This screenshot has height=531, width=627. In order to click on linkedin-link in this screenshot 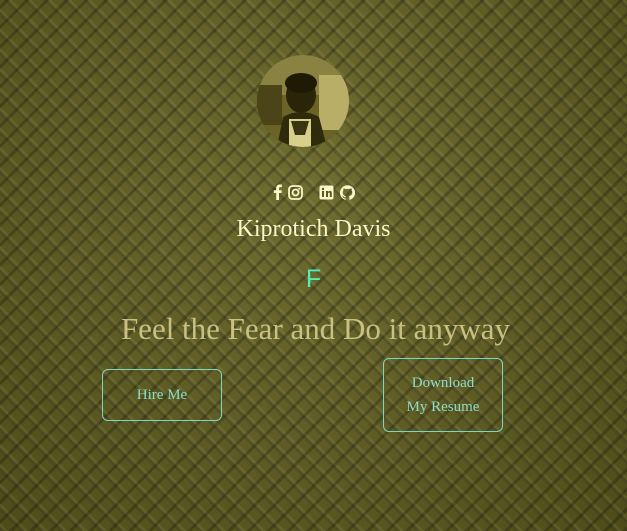, I will do `click(326, 192)`.